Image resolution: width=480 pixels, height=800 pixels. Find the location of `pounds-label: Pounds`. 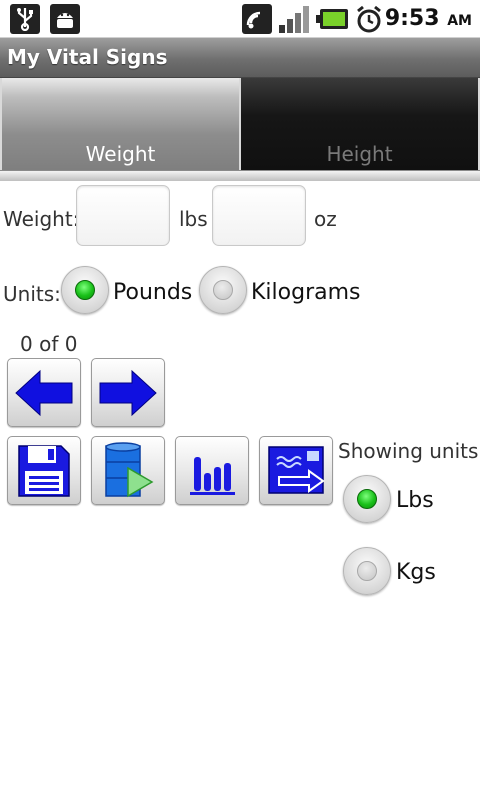

pounds-label: Pounds is located at coordinates (152, 292).